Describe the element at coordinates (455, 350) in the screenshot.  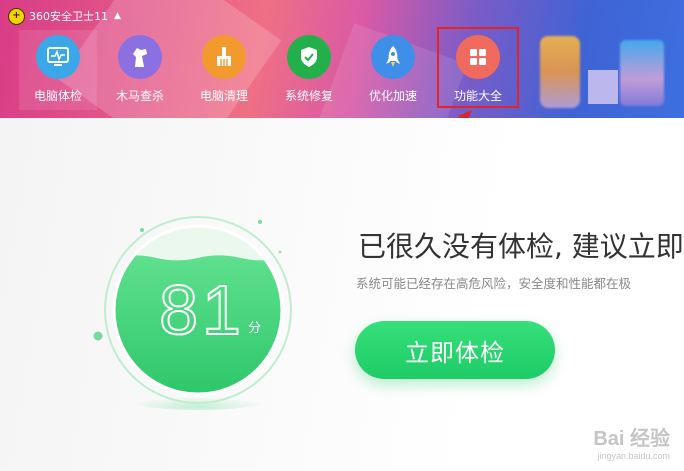
I see `start-check-button: 立即体检` at that location.